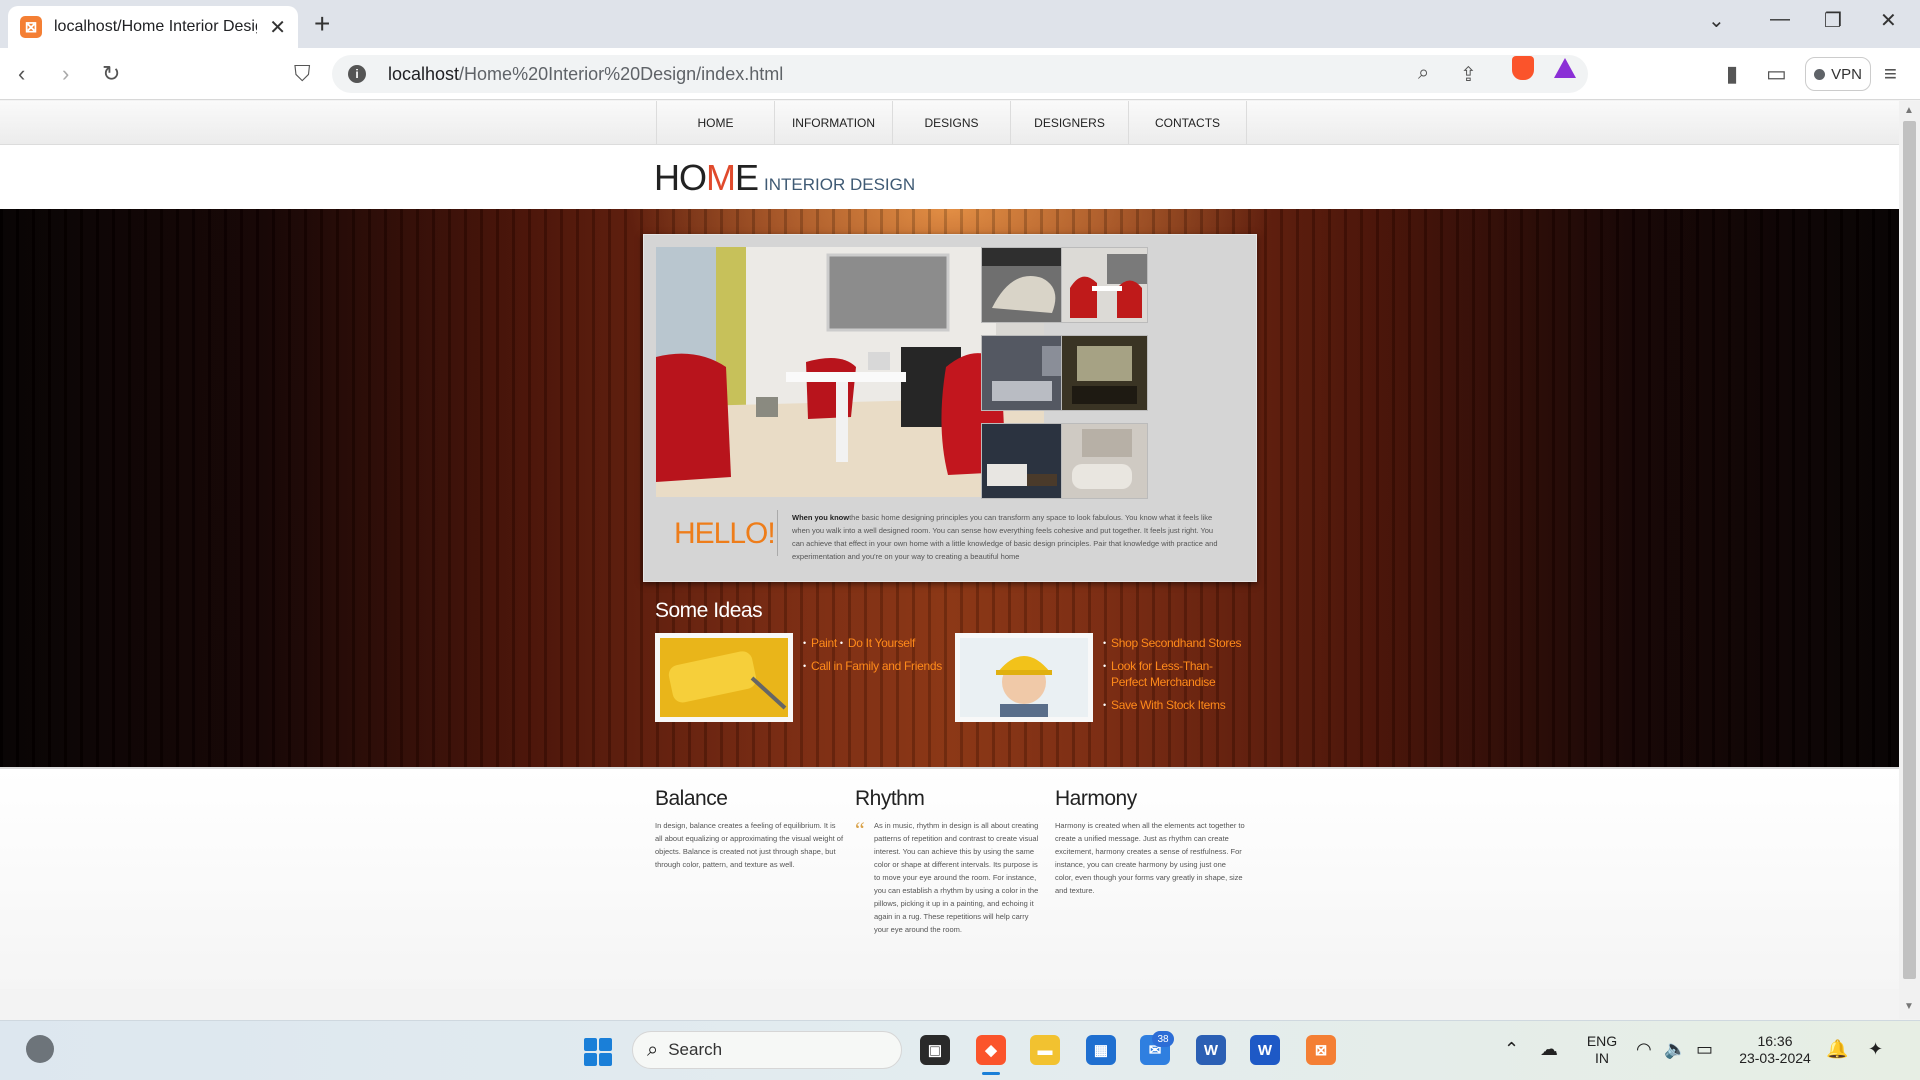  What do you see at coordinates (949, 177) in the screenshot?
I see `logo-band: HOME INTERIOR DESIGN` at bounding box center [949, 177].